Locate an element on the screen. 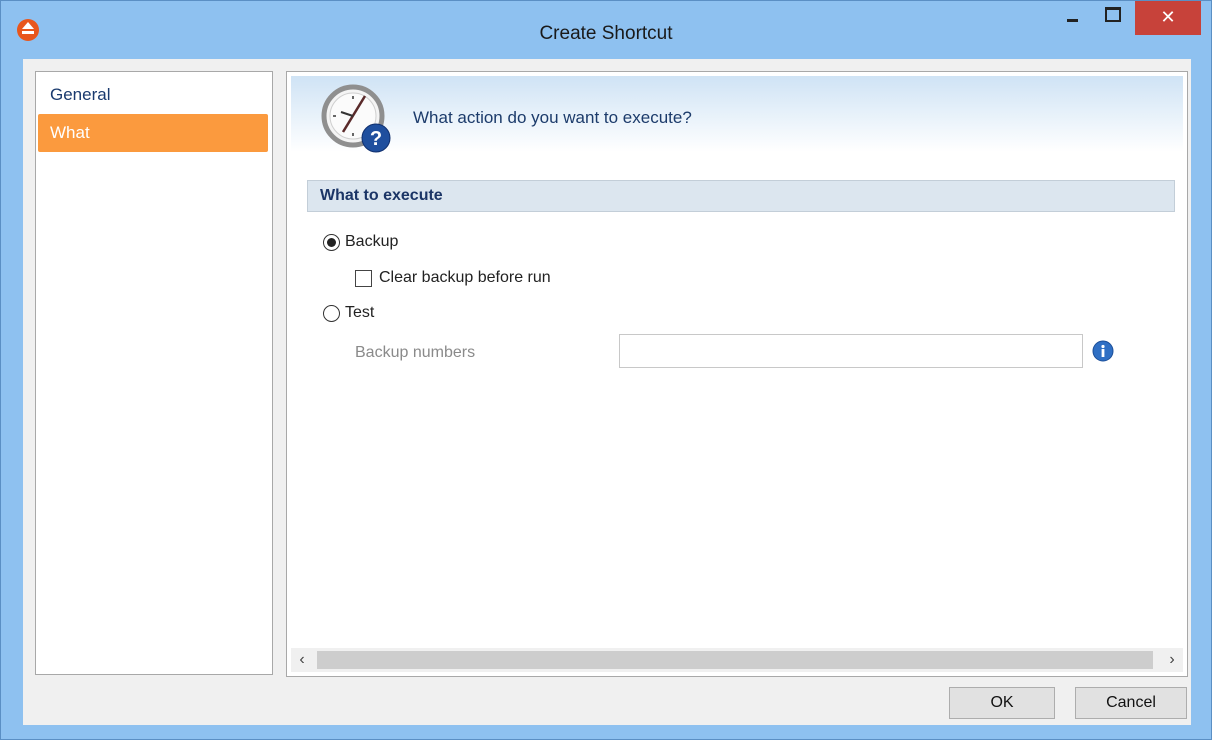 The image size is (1212, 740). section-header: What to execute is located at coordinates (741, 196).